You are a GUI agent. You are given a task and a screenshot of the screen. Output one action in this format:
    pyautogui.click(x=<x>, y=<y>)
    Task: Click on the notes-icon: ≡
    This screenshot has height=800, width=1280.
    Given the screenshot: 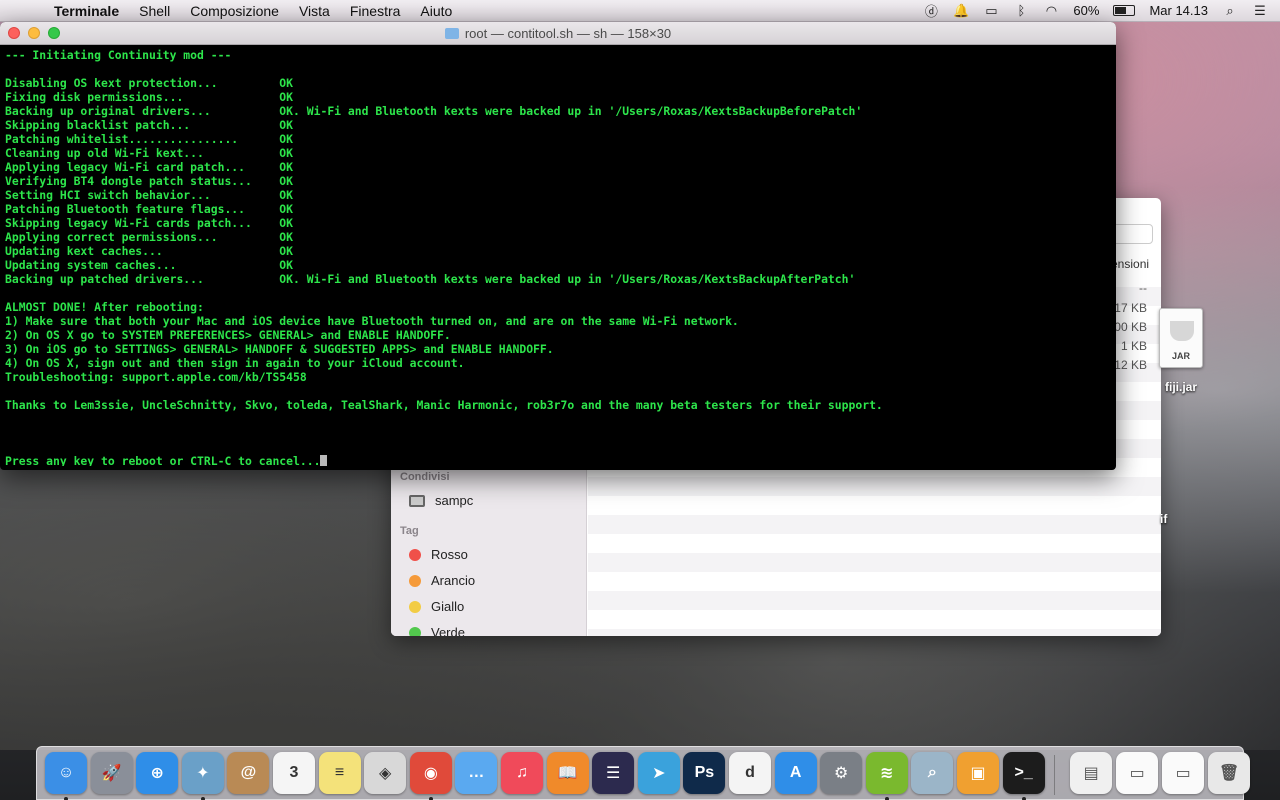 What is the action you would take?
    pyautogui.click(x=339, y=773)
    